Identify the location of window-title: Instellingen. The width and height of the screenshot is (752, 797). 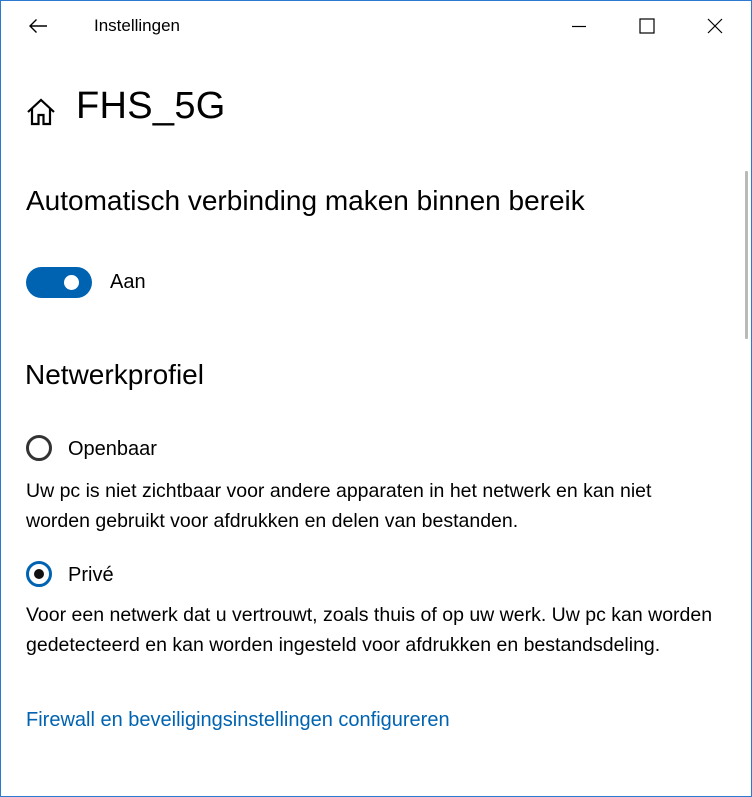
(137, 25).